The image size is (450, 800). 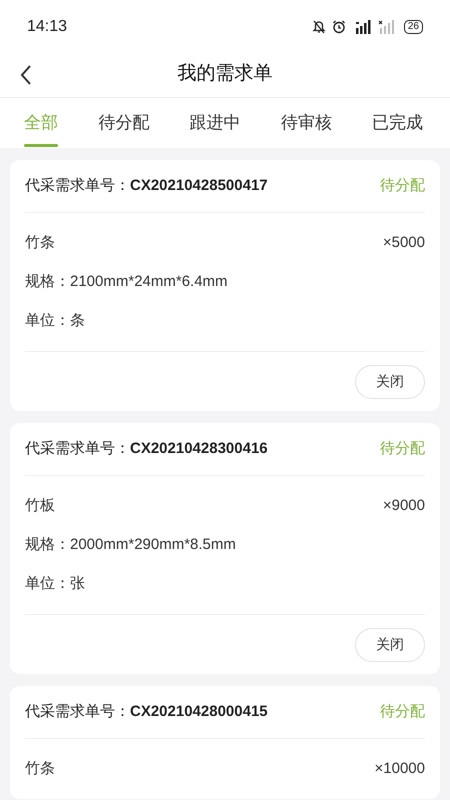 I want to click on signal-icon, so click(x=386, y=27).